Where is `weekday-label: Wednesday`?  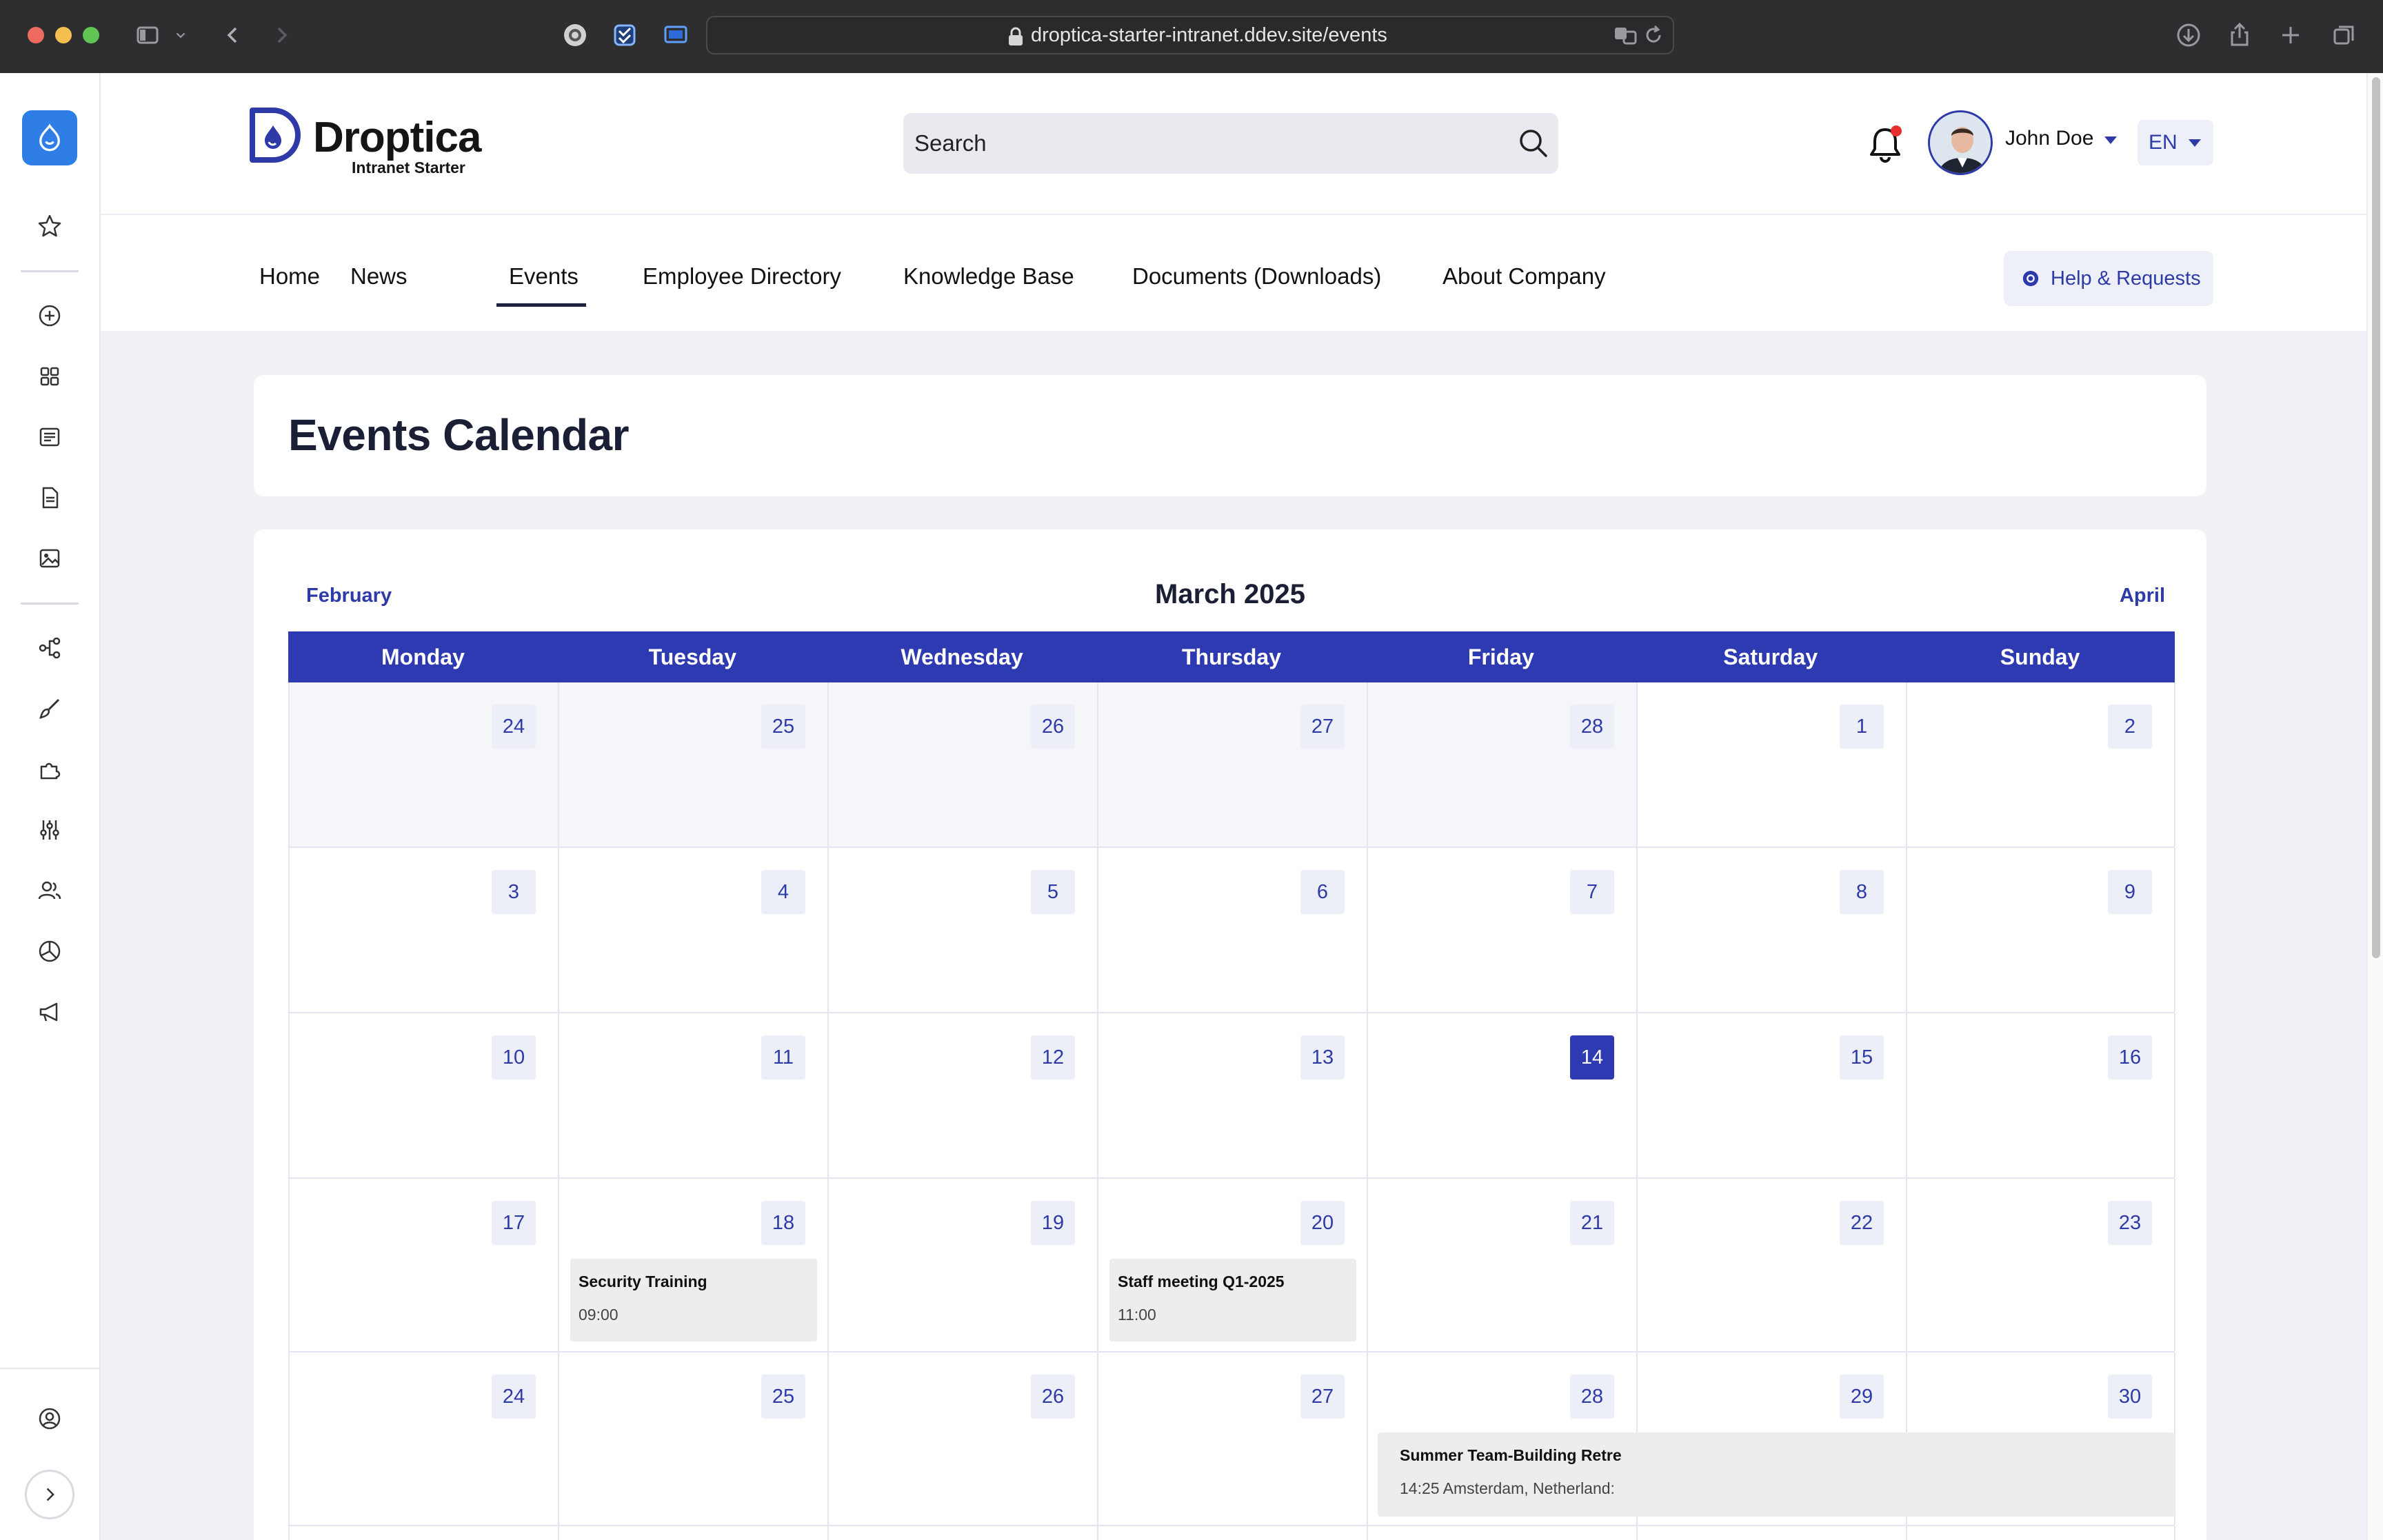
weekday-label: Wednesday is located at coordinates (962, 657).